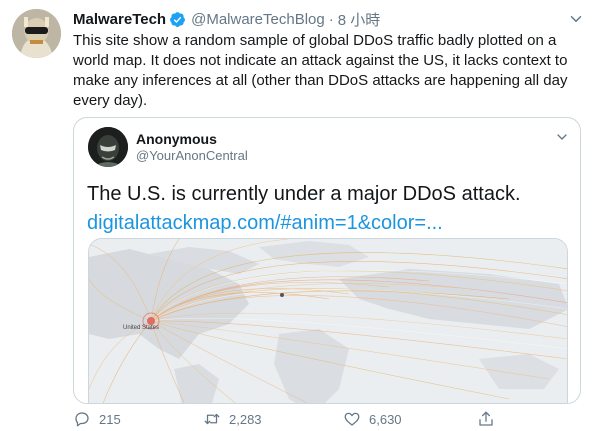 The width and height of the screenshot is (595, 431). Describe the element at coordinates (110, 419) in the screenshot. I see `reply-count: 215` at that location.